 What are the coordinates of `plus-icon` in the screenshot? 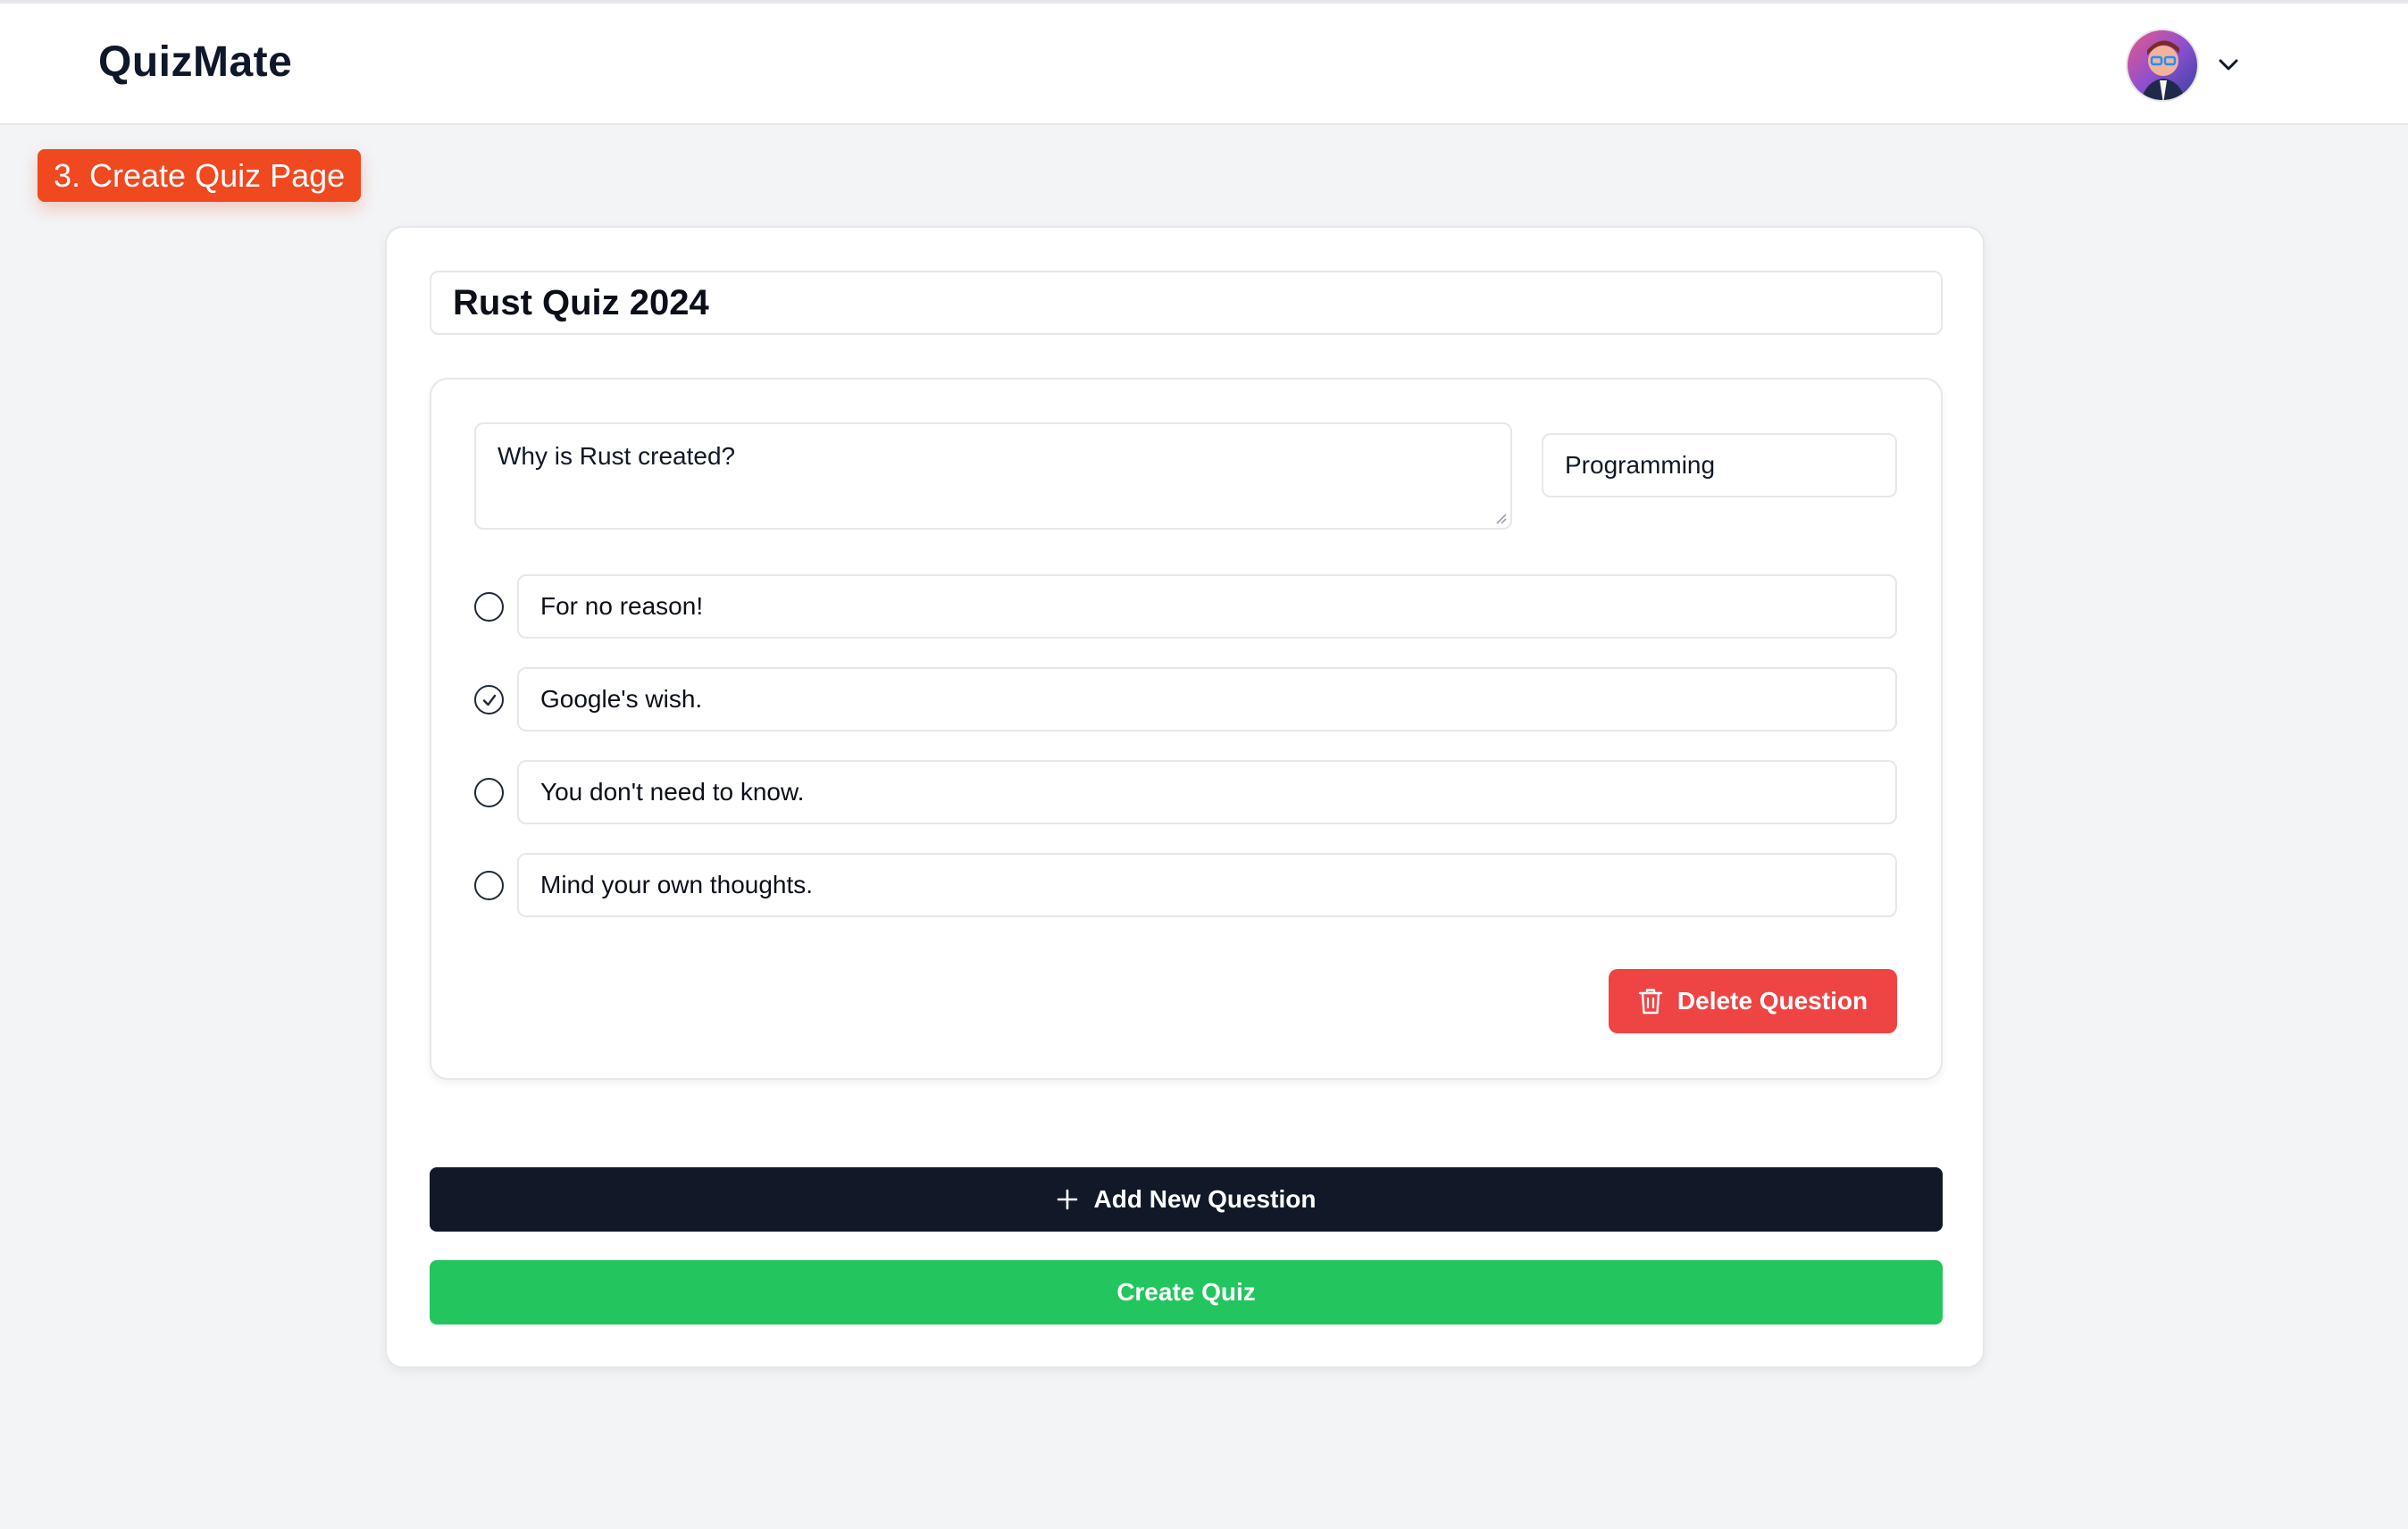 It's located at (1067, 1199).